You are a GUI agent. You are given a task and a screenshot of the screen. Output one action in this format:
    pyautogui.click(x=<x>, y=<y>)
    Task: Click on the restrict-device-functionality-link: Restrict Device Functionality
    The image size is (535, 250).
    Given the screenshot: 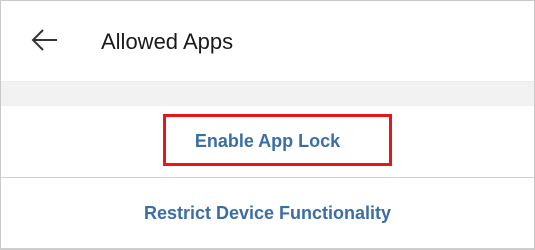 What is the action you would take?
    pyautogui.click(x=267, y=213)
    